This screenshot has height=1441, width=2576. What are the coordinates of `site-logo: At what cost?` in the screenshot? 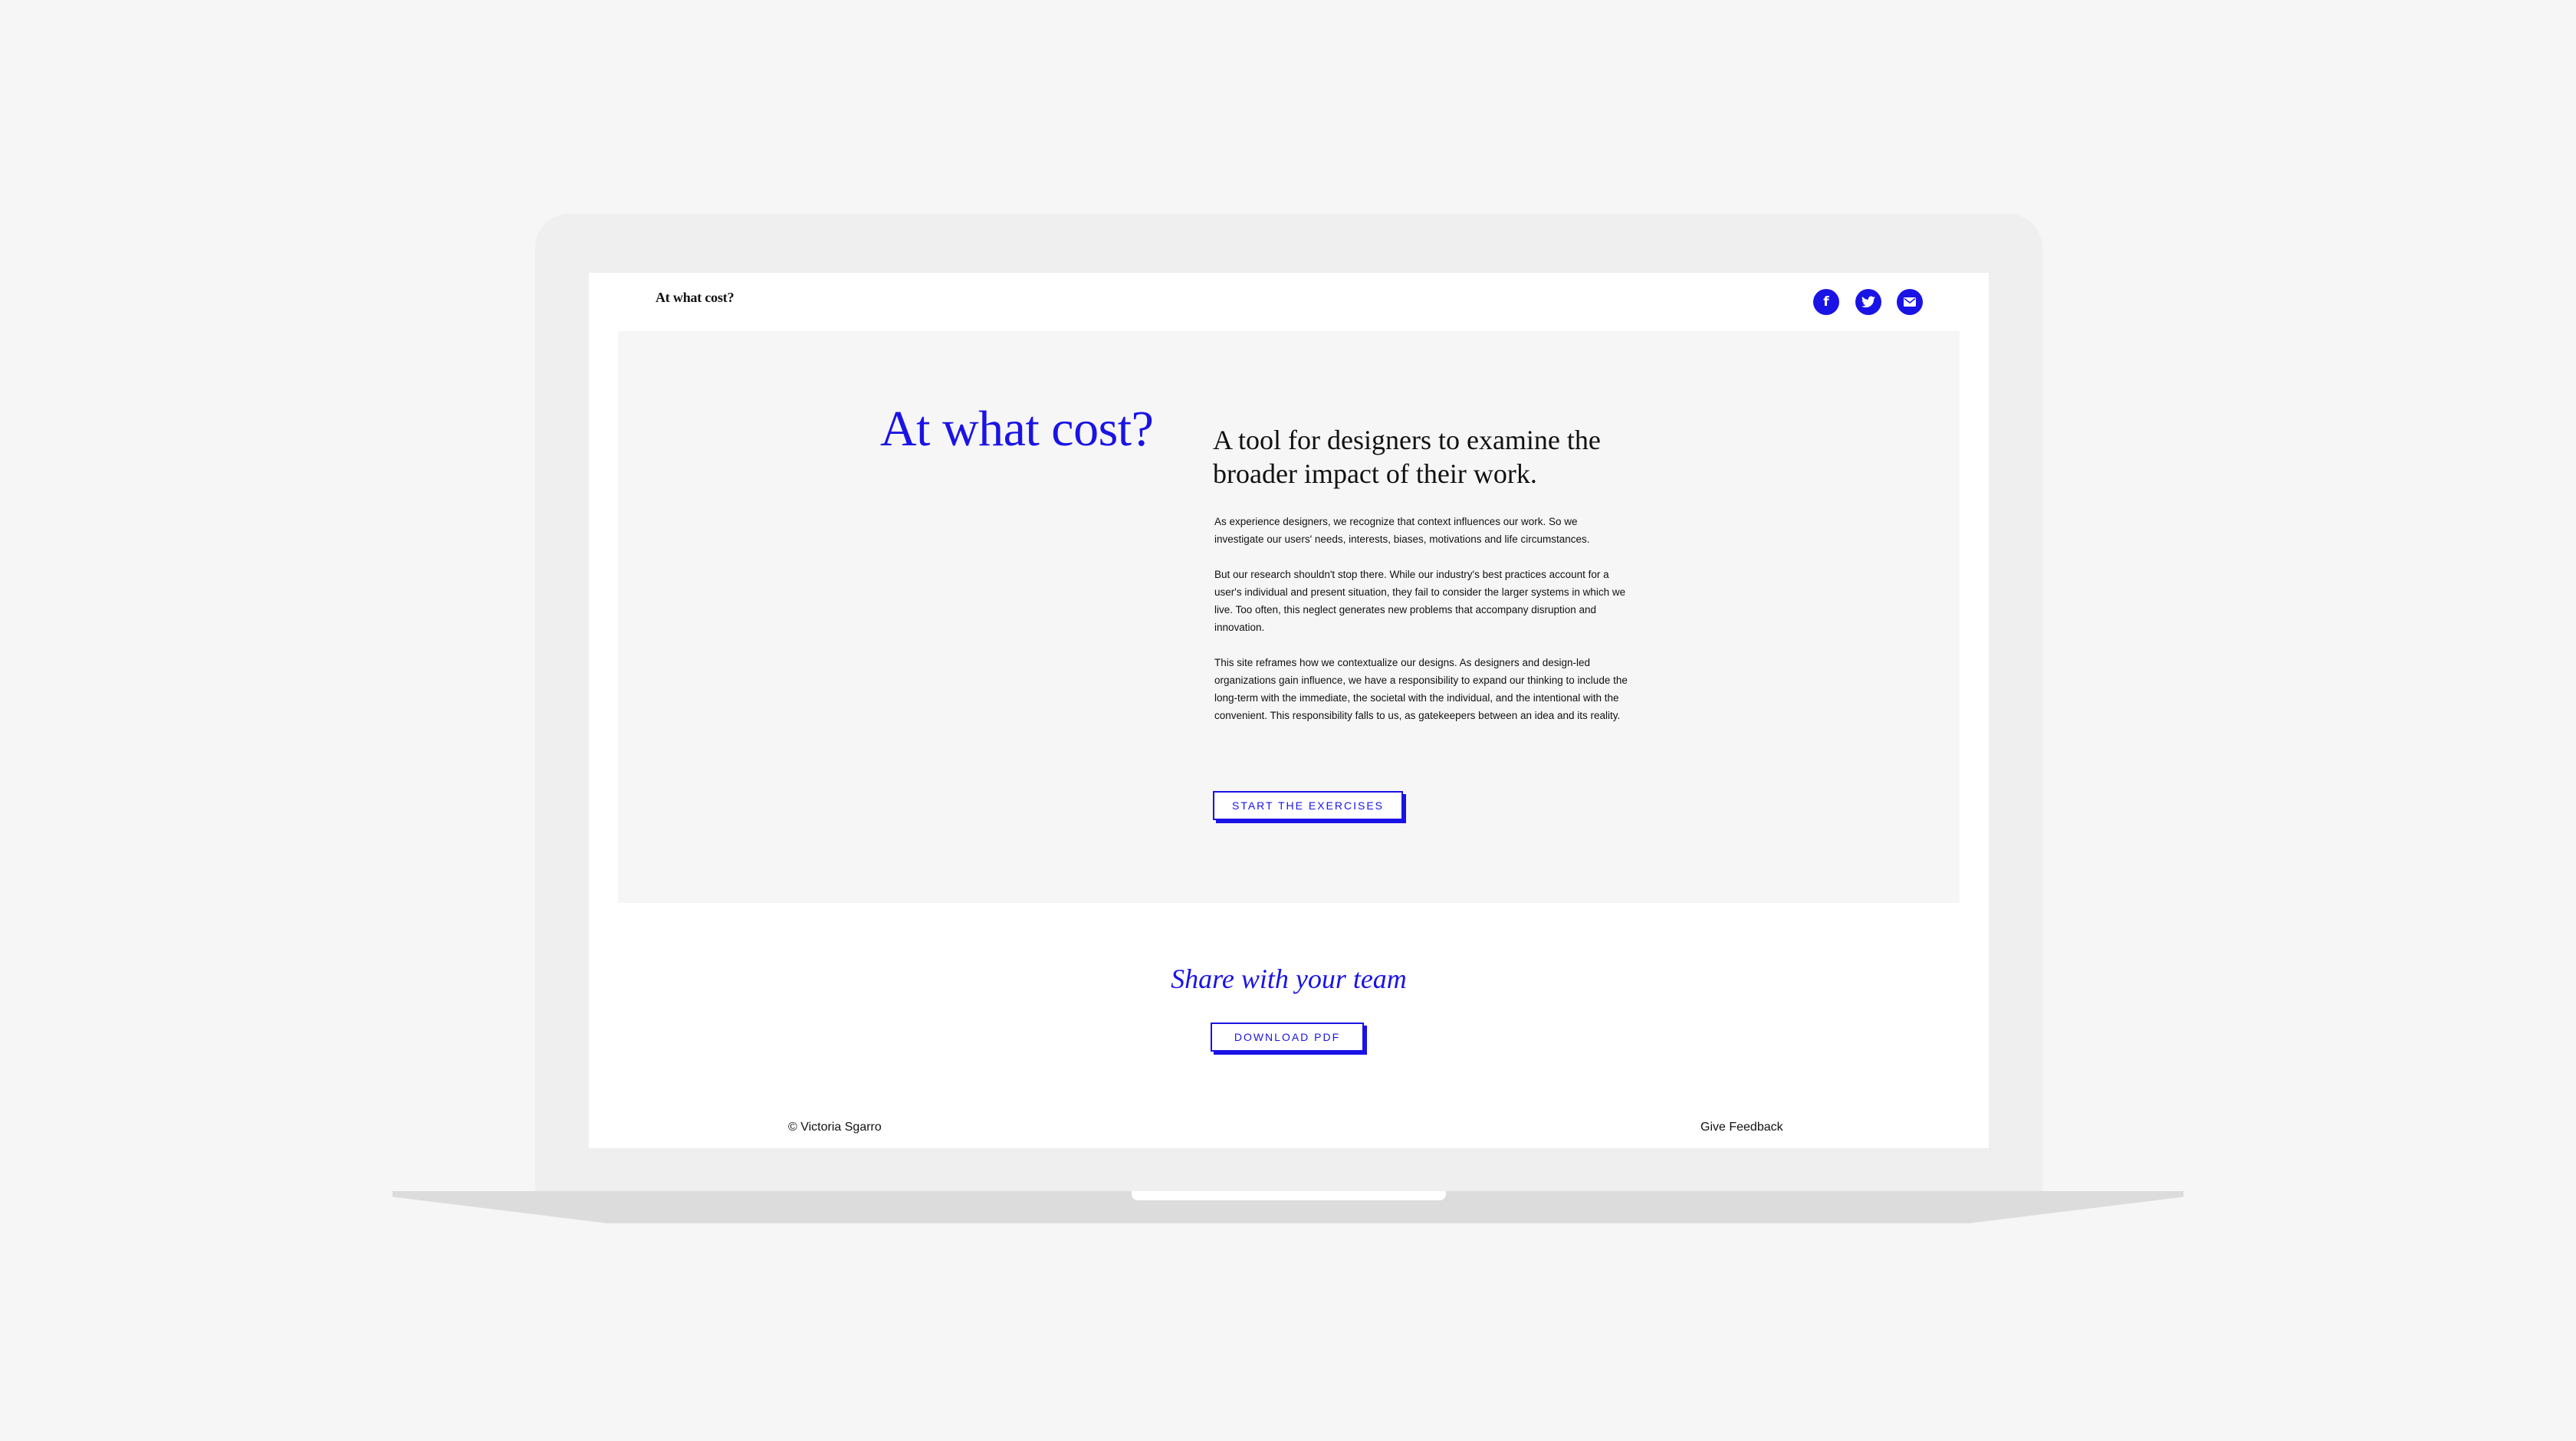 It's located at (695, 298).